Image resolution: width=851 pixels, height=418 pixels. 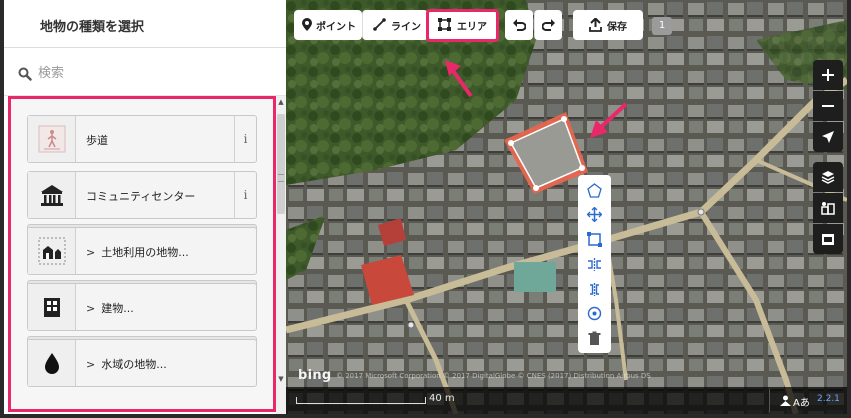 I want to click on issues-button, so click(x=828, y=239).